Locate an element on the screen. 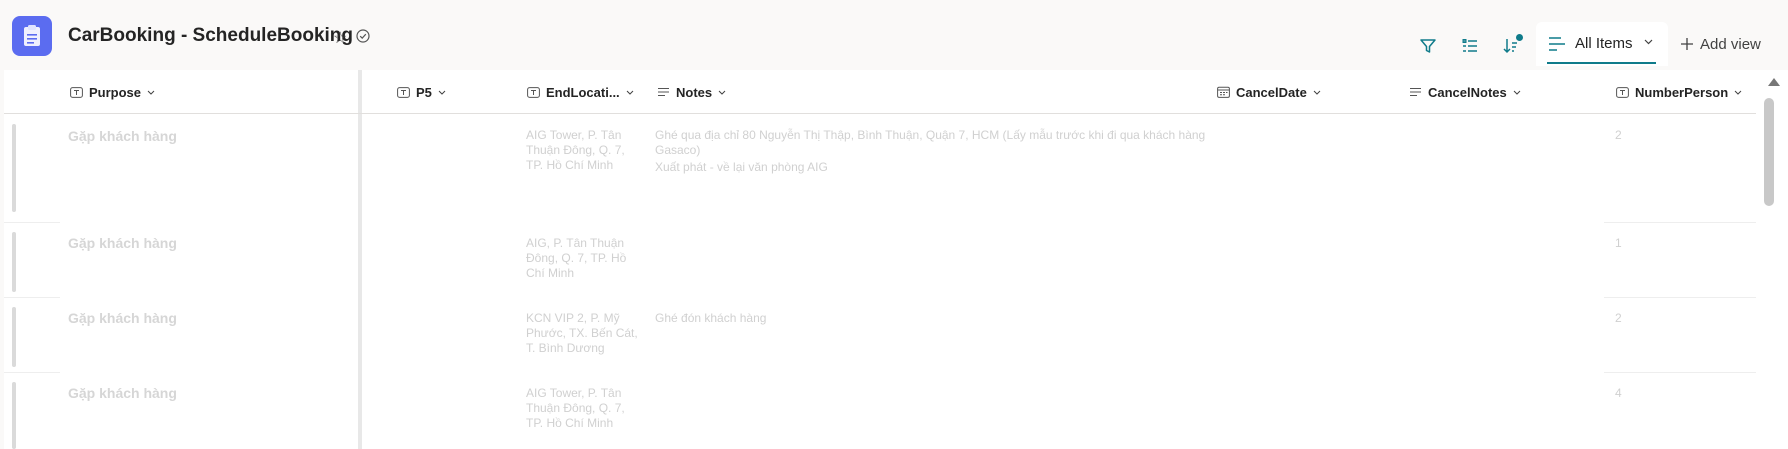 The width and height of the screenshot is (1788, 449). header-divider is located at coordinates (880, 113).